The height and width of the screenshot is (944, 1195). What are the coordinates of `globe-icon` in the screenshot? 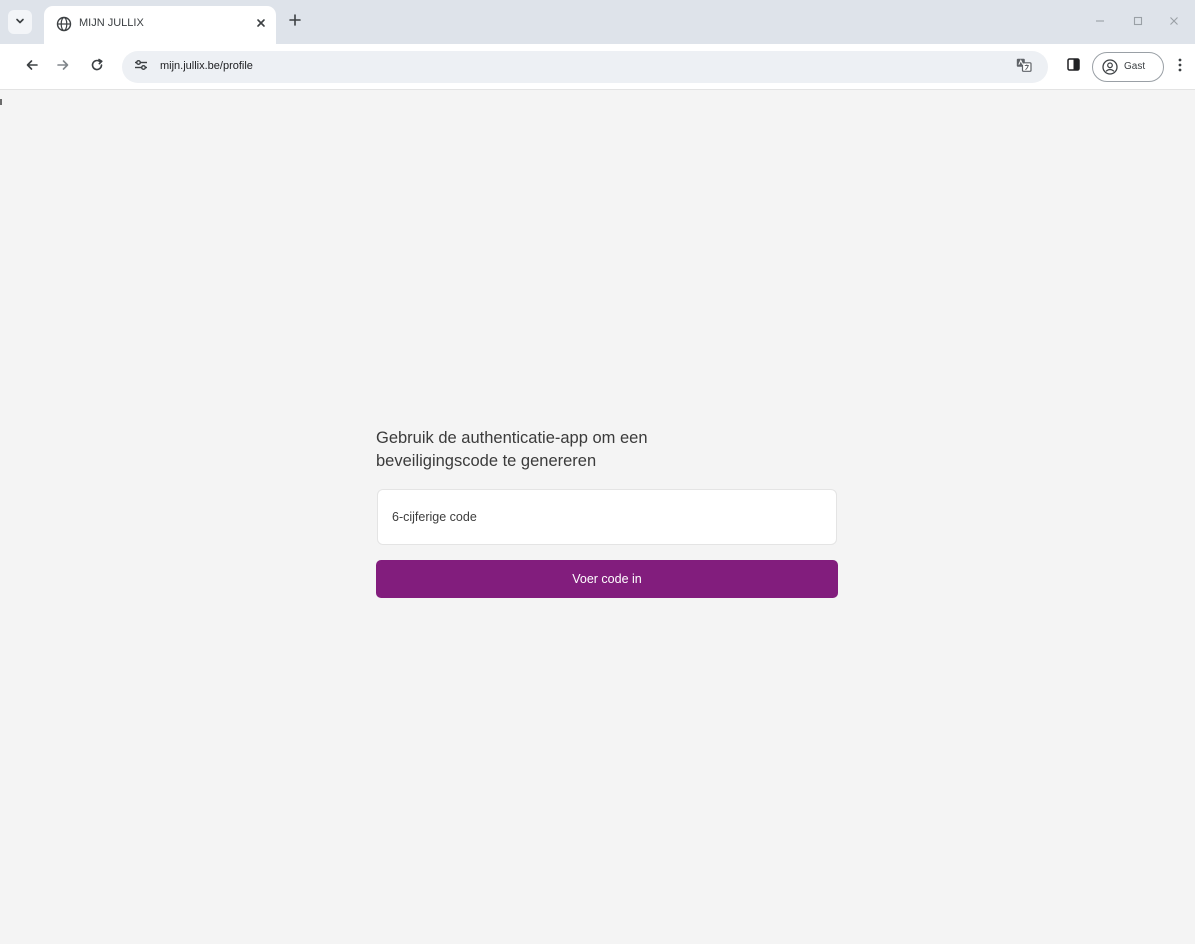 It's located at (64, 24).